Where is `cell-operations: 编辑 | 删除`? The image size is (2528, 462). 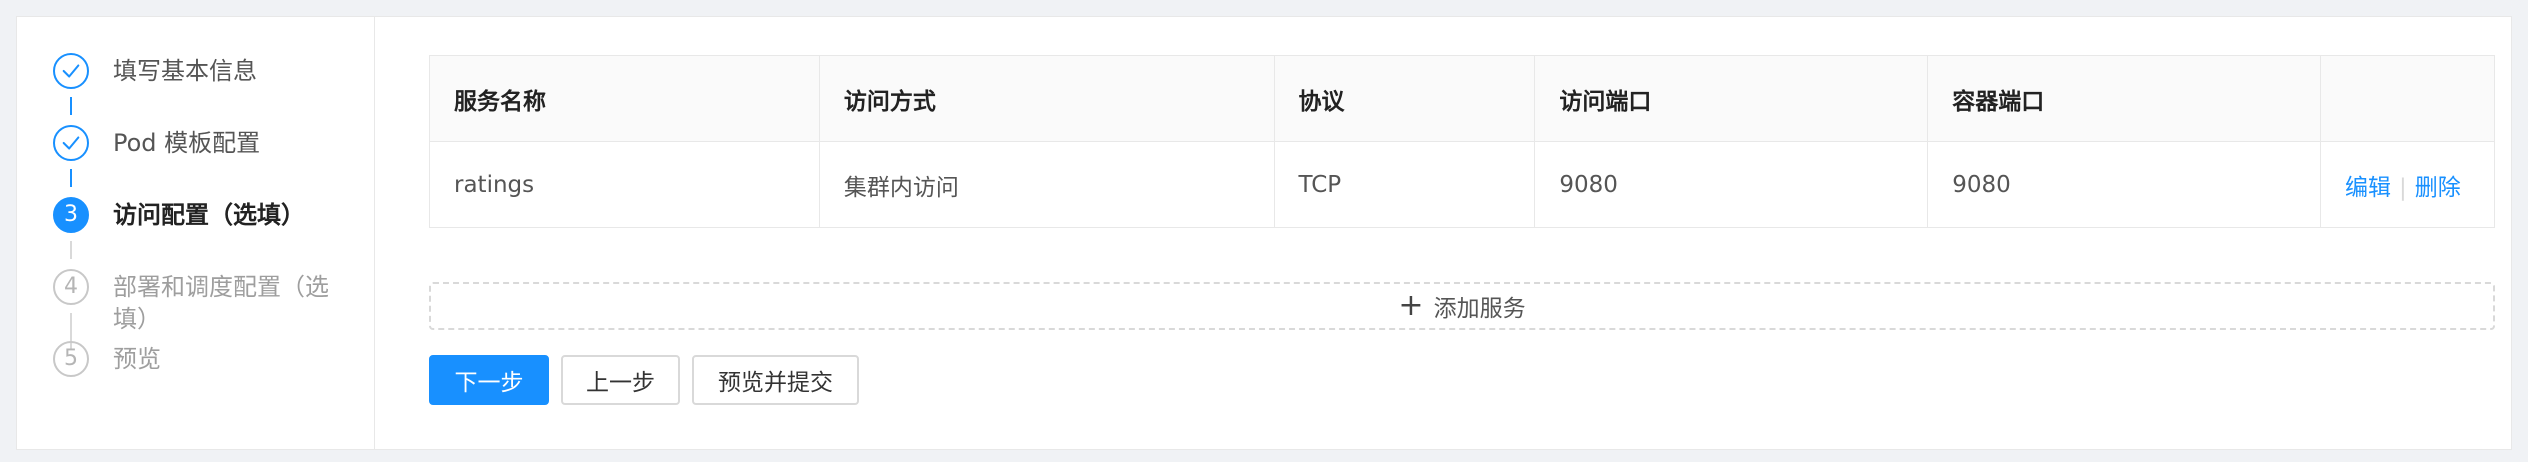 cell-operations: 编辑 | 删除 is located at coordinates (2407, 184).